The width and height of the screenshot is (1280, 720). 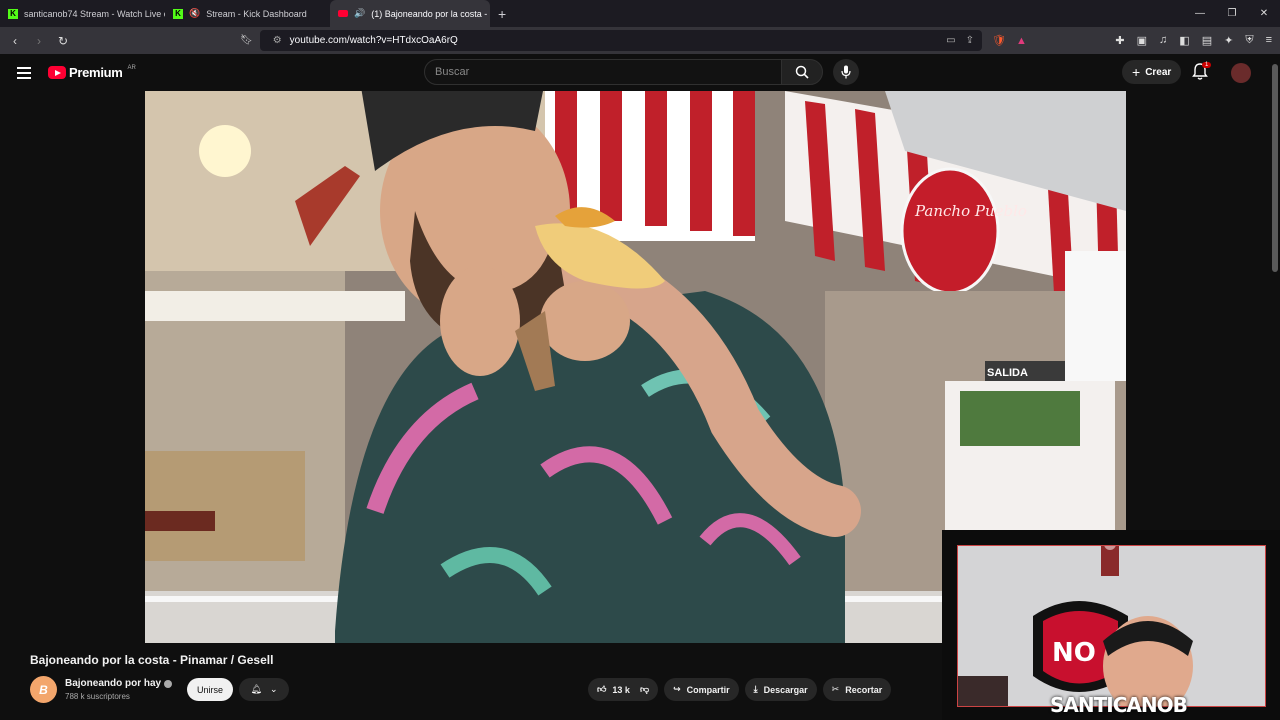 I want to click on share-button: ↪ Compartir, so click(x=701, y=689).